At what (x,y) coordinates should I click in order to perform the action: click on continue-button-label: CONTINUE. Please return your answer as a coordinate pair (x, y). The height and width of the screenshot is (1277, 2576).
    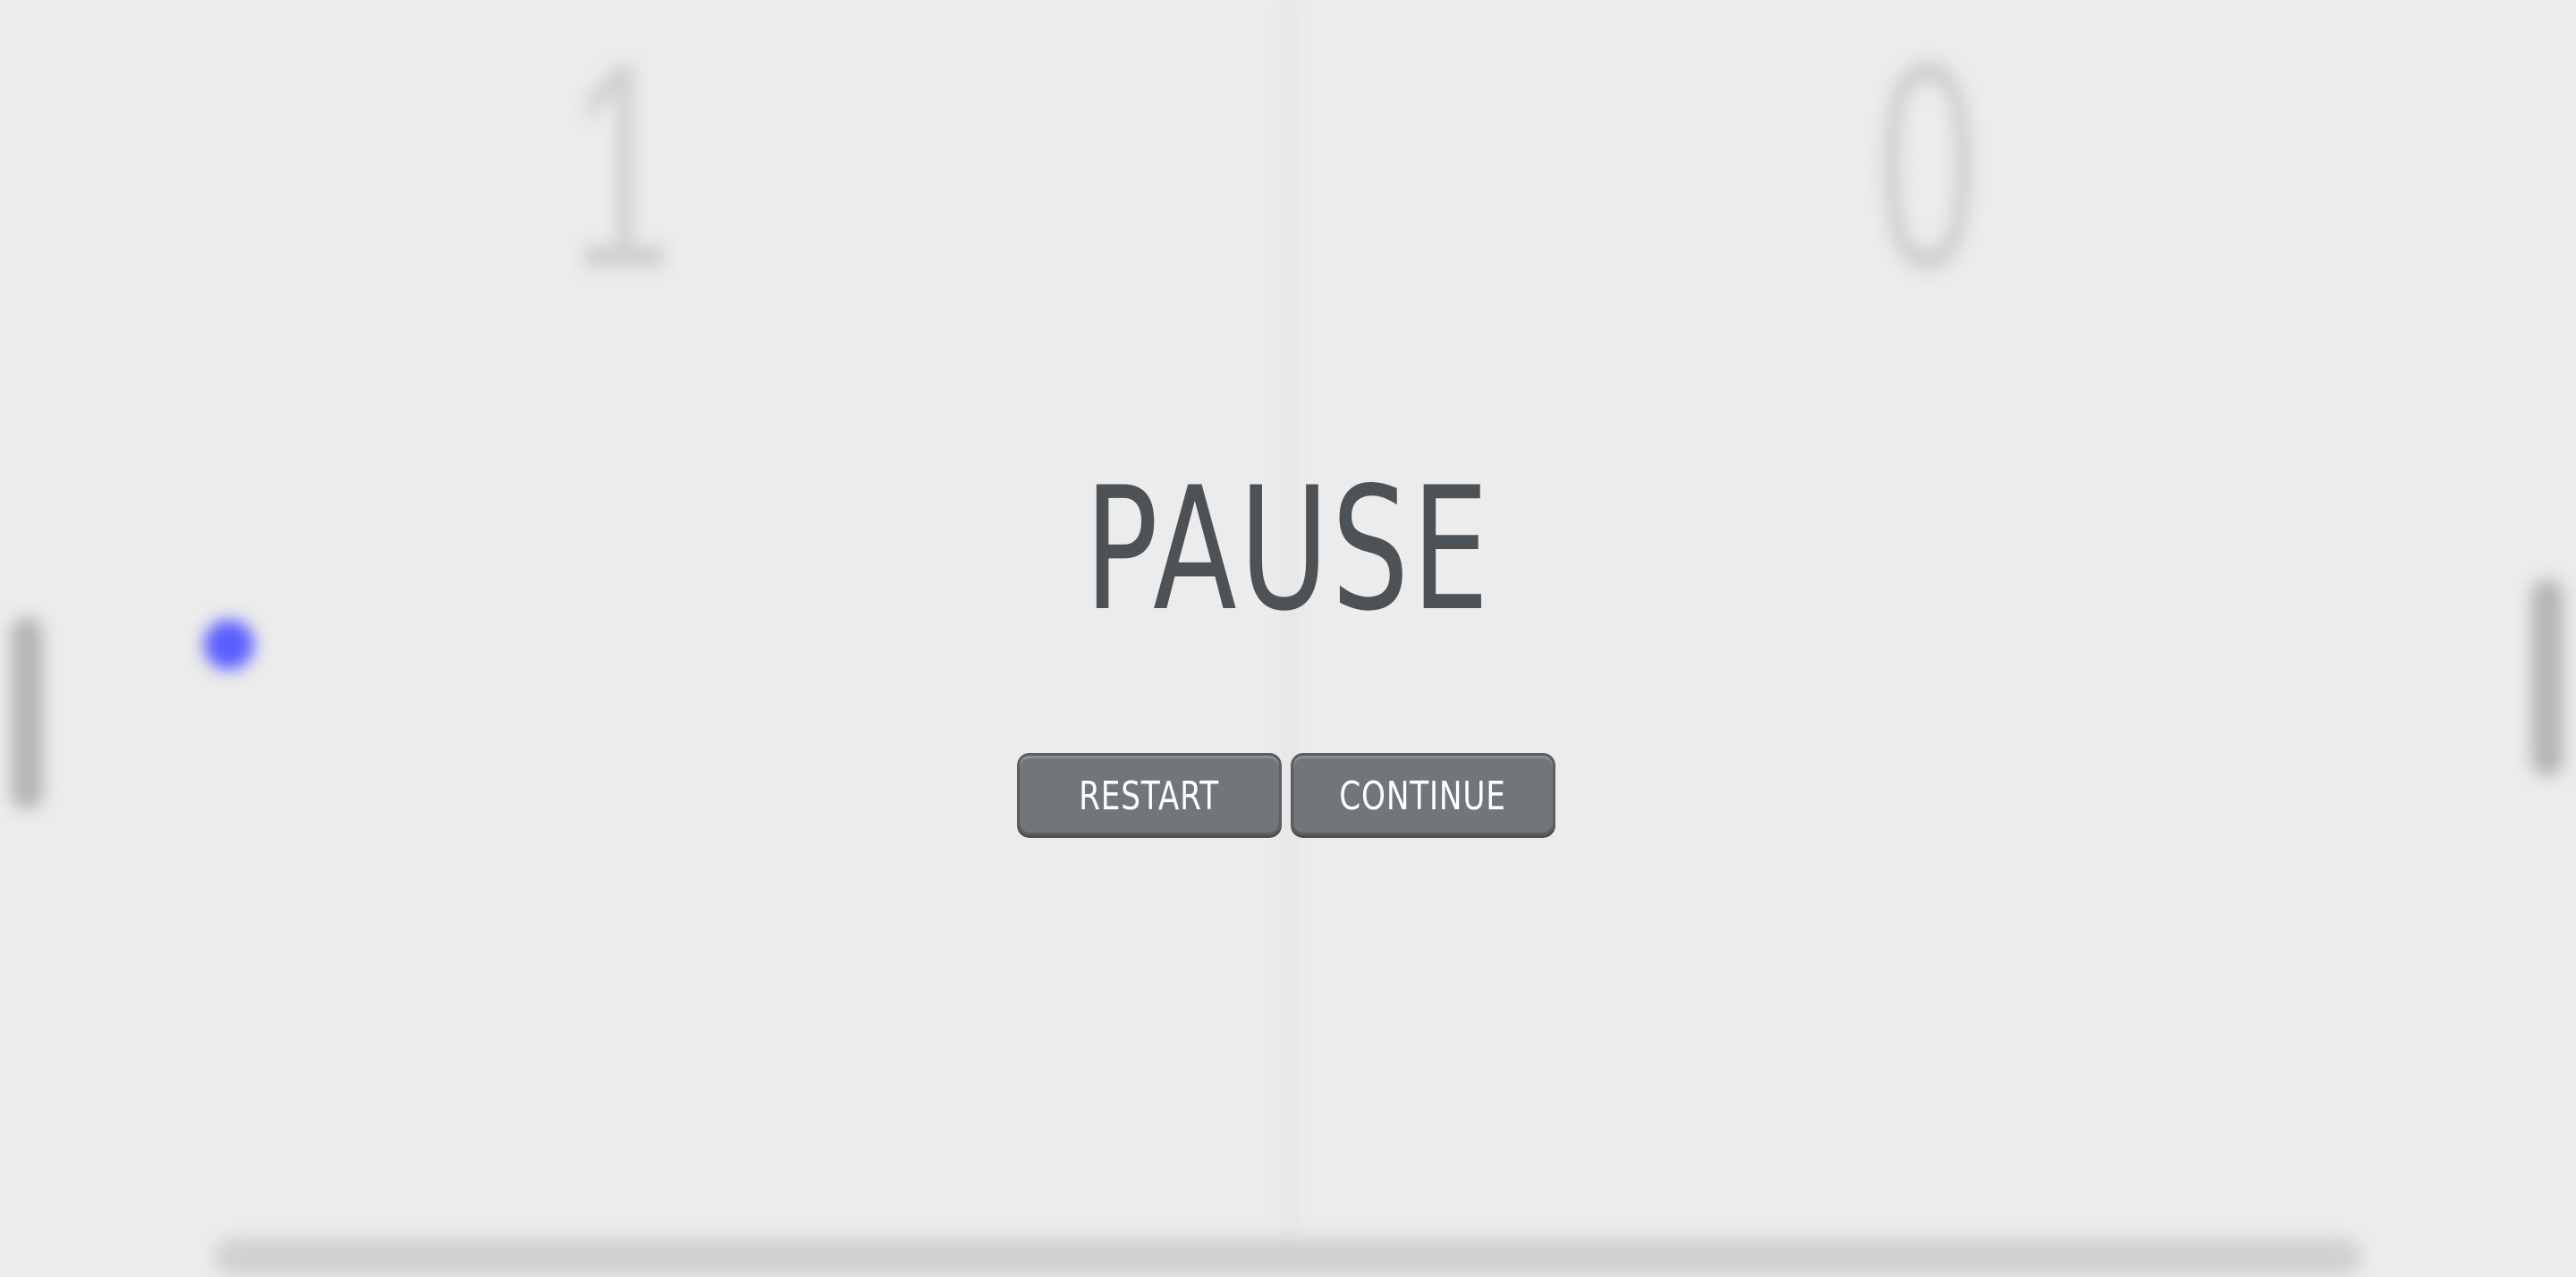
    Looking at the image, I should click on (1423, 796).